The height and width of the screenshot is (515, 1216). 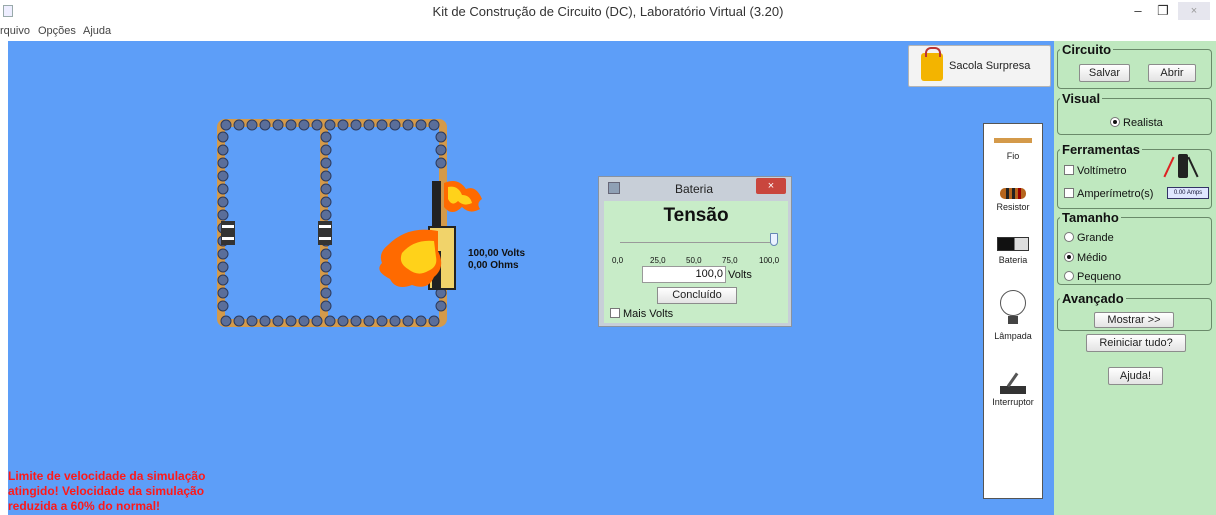 What do you see at coordinates (769, 260) in the screenshot?
I see `tick-label: 100,0` at bounding box center [769, 260].